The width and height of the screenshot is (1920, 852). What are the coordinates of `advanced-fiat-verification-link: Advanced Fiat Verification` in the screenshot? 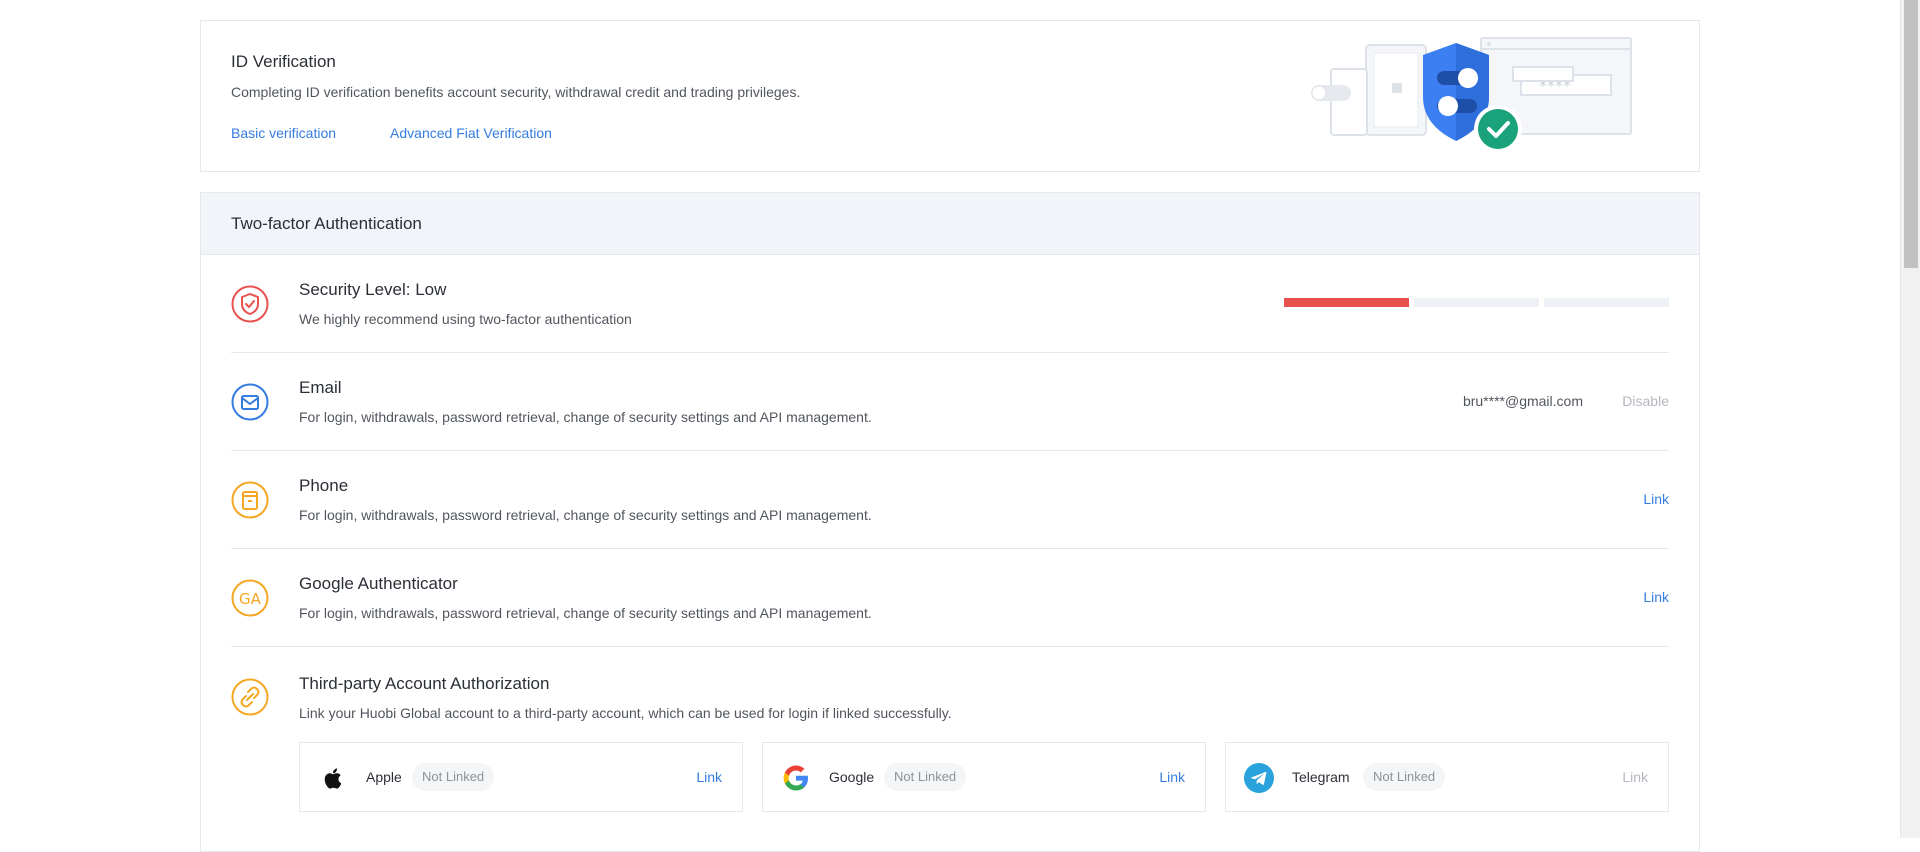 It's located at (471, 133).